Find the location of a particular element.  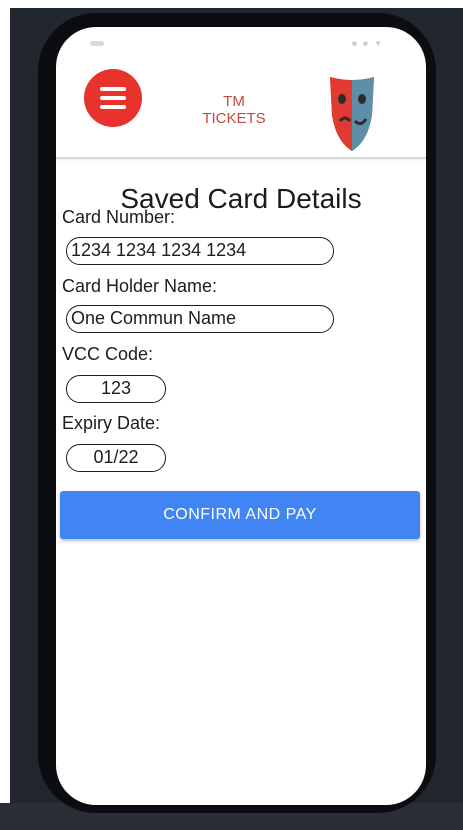

brand-line-1: TM is located at coordinates (234, 101).